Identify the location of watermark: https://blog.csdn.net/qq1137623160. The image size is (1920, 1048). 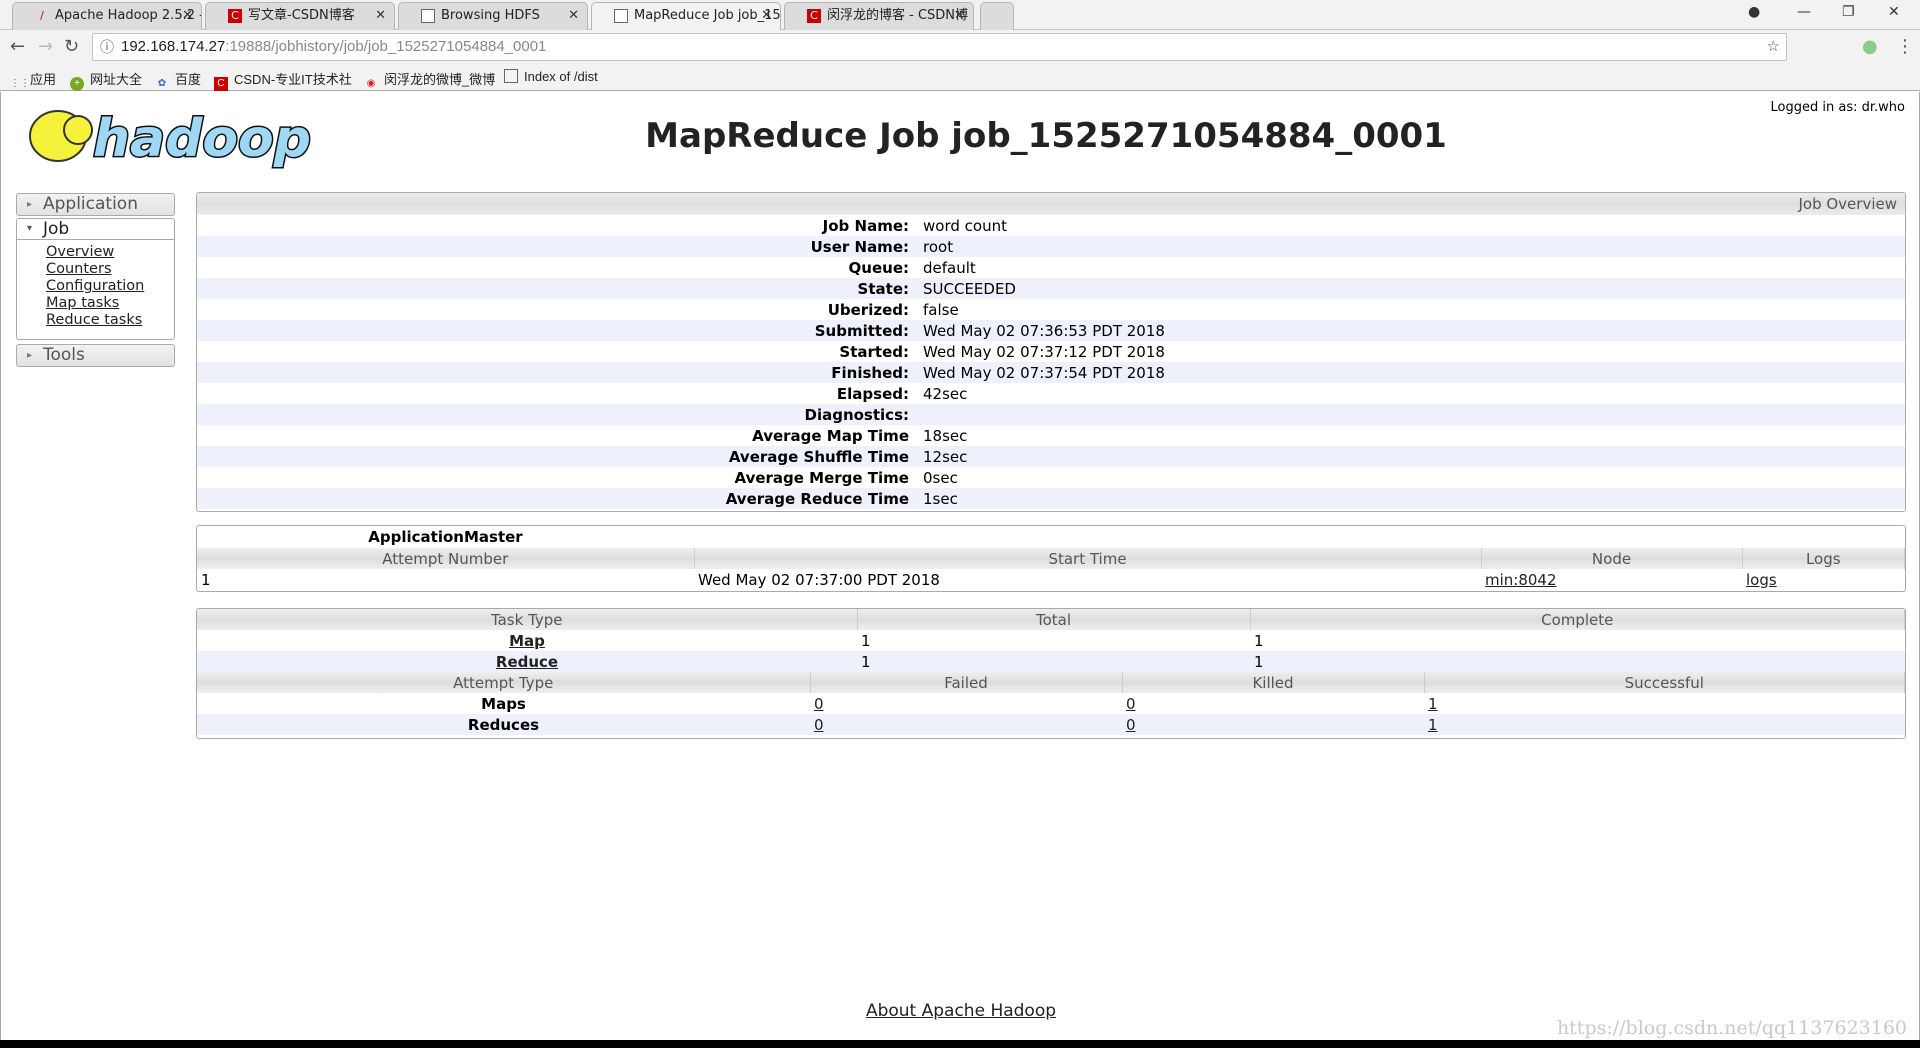
(1731, 1028).